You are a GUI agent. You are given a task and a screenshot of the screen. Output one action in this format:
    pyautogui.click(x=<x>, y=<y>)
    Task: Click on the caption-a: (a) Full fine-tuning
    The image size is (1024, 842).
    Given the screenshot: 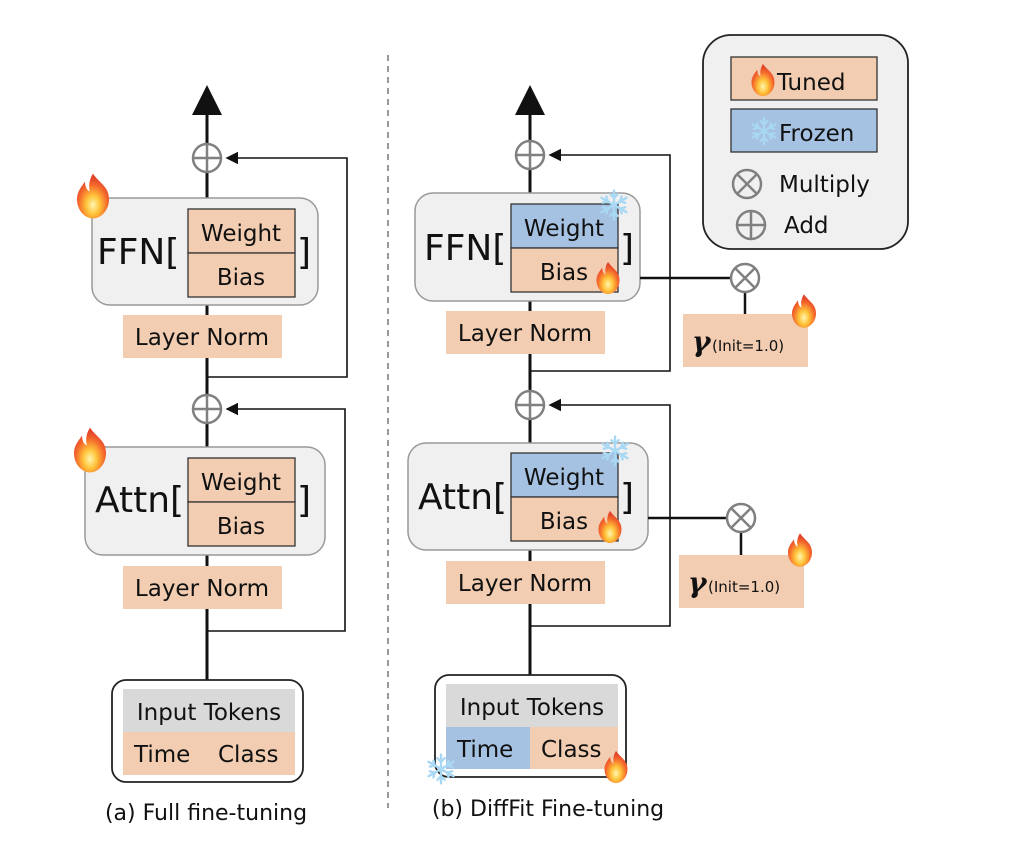 What is the action you would take?
    pyautogui.click(x=206, y=813)
    